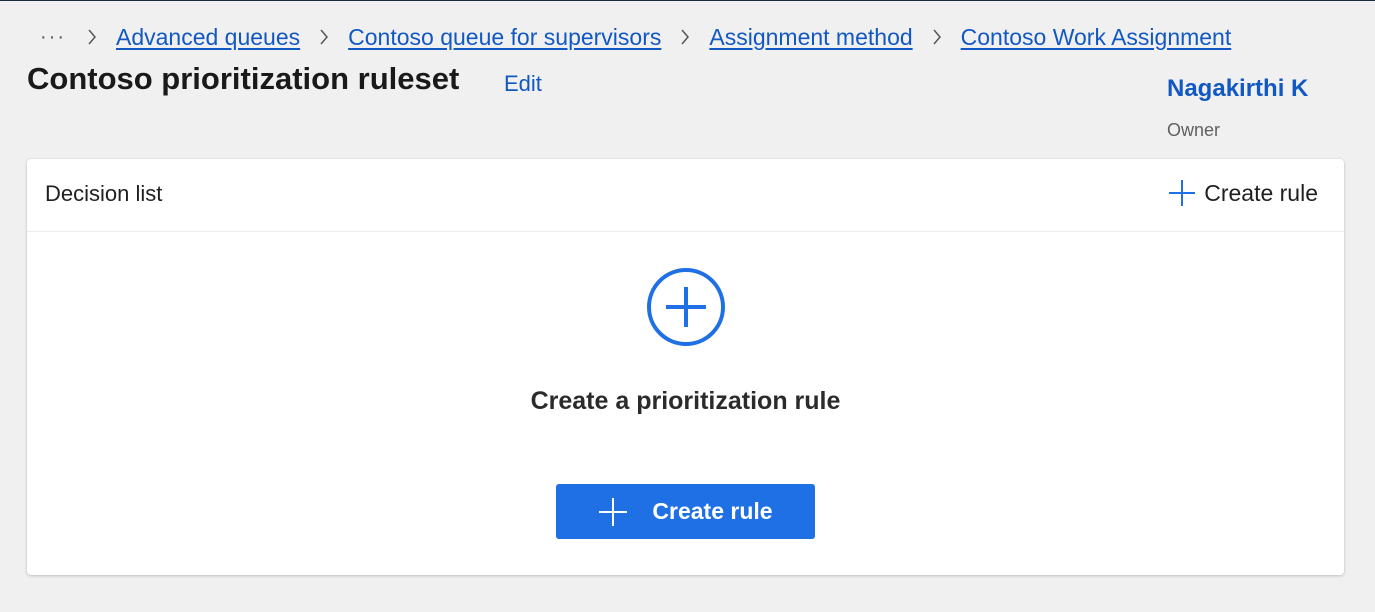  I want to click on create-rule-command: Create rule, so click(1243, 193).